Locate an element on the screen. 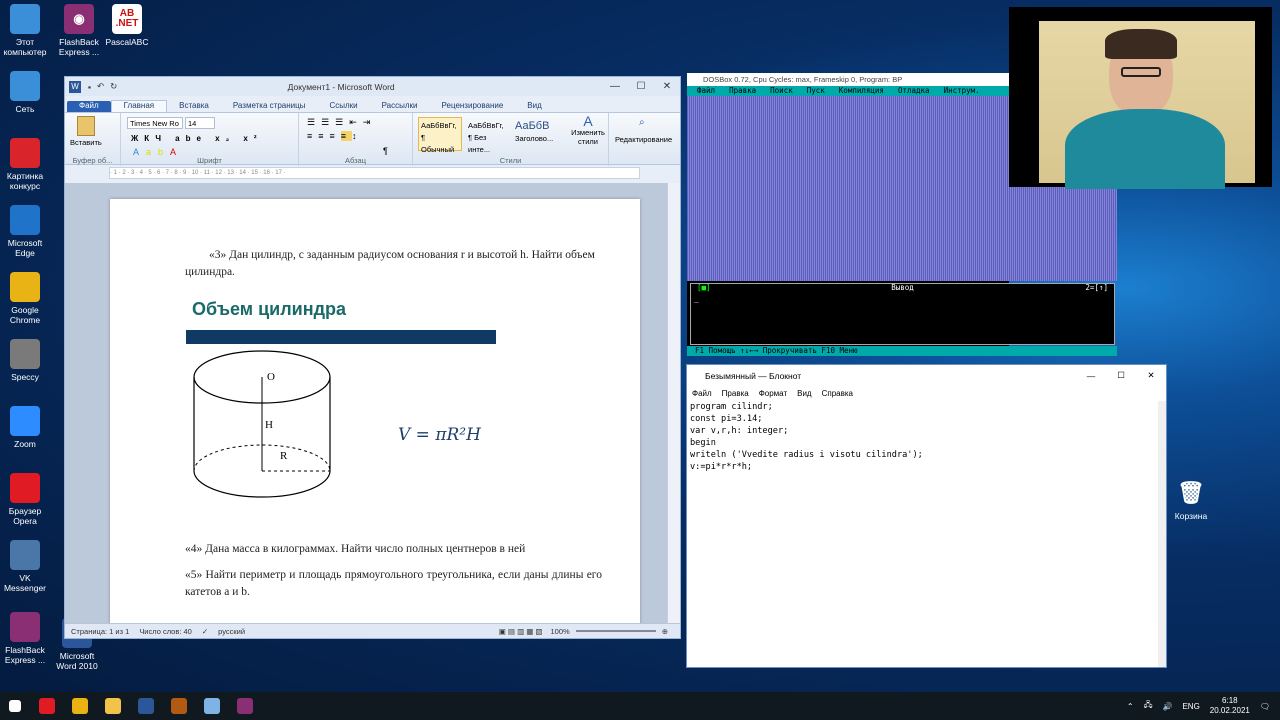  notepad-menu-item: Файл is located at coordinates (702, 393).